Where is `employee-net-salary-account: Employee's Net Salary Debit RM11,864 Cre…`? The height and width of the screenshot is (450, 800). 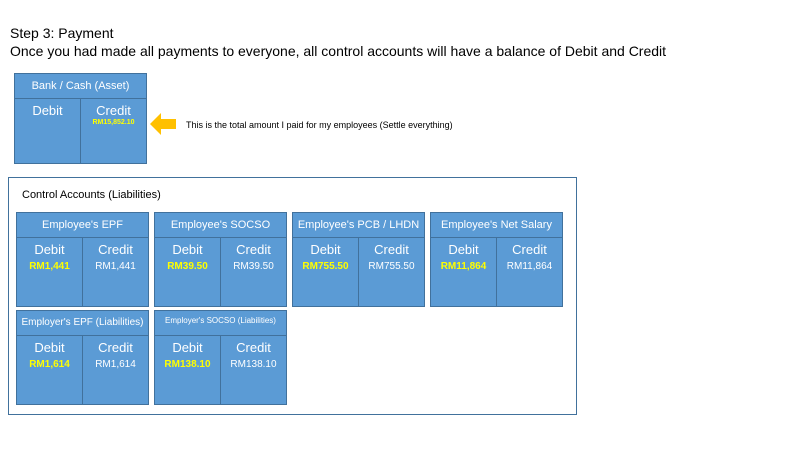
employee-net-salary-account: Employee's Net Salary Debit RM11,864 Cre… is located at coordinates (496, 259).